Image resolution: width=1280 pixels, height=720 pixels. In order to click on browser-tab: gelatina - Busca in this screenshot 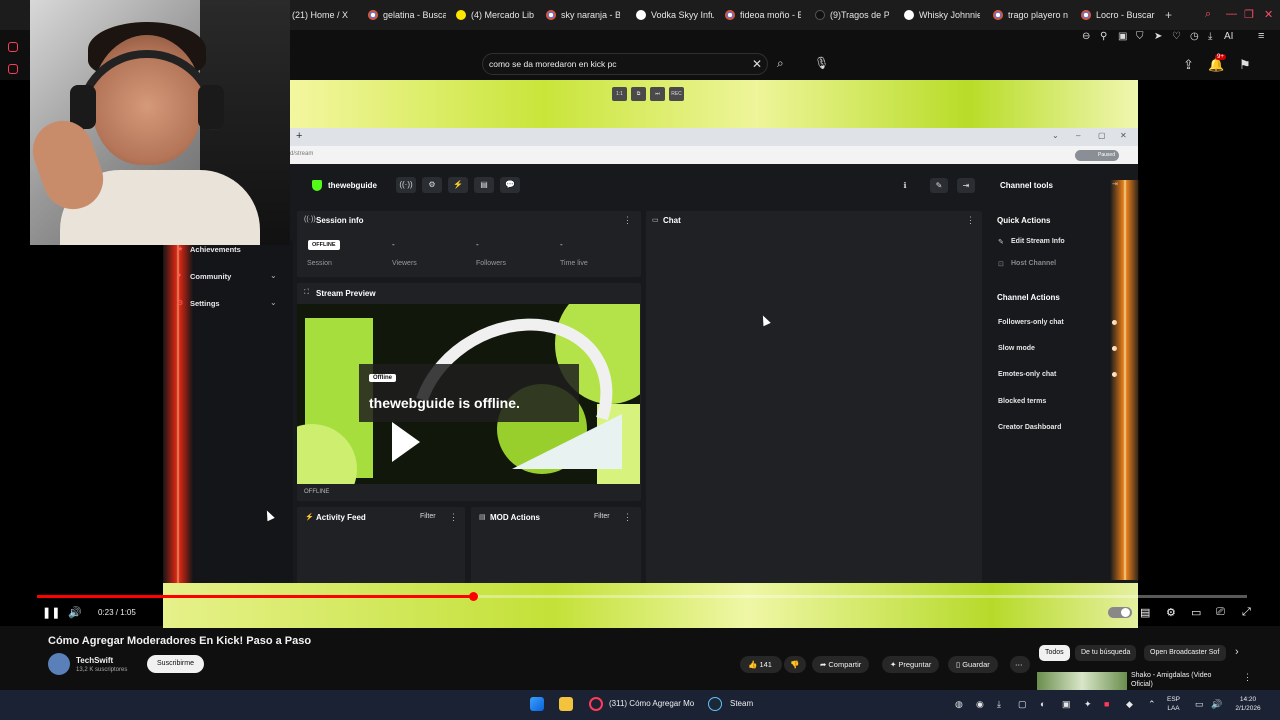, I will do `click(407, 15)`.